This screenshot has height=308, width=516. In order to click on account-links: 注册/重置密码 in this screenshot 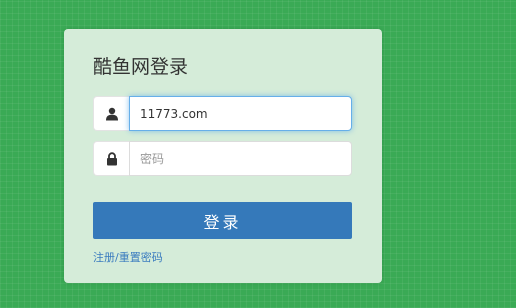, I will do `click(128, 257)`.